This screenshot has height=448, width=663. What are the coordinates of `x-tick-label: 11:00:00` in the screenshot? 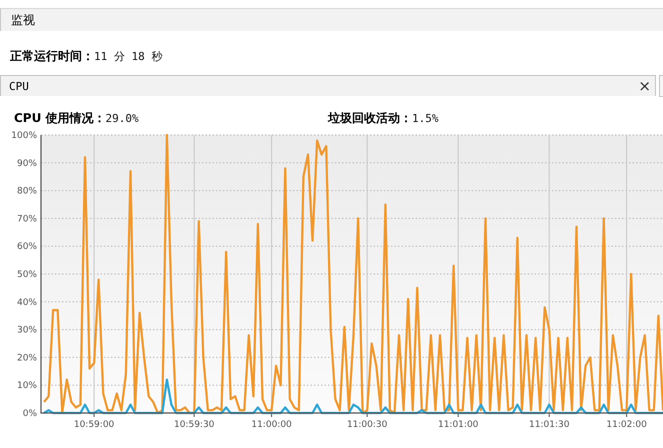 It's located at (271, 425).